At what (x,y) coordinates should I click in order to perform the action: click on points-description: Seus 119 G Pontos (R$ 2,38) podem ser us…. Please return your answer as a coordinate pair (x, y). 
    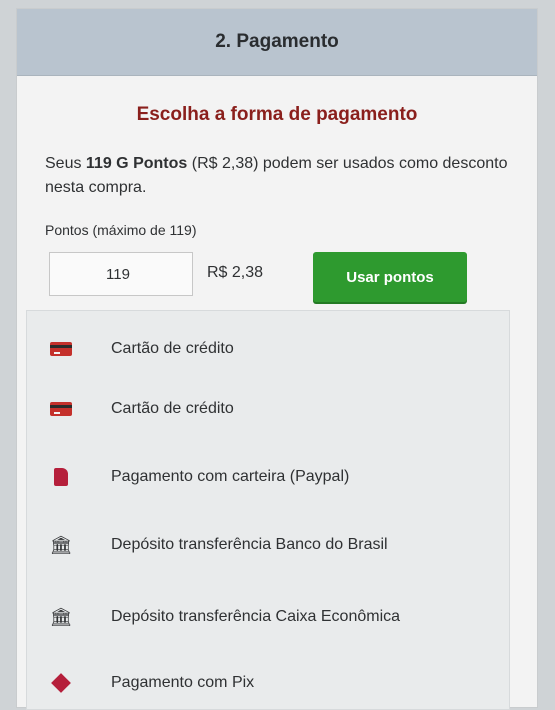
    Looking at the image, I should click on (277, 176).